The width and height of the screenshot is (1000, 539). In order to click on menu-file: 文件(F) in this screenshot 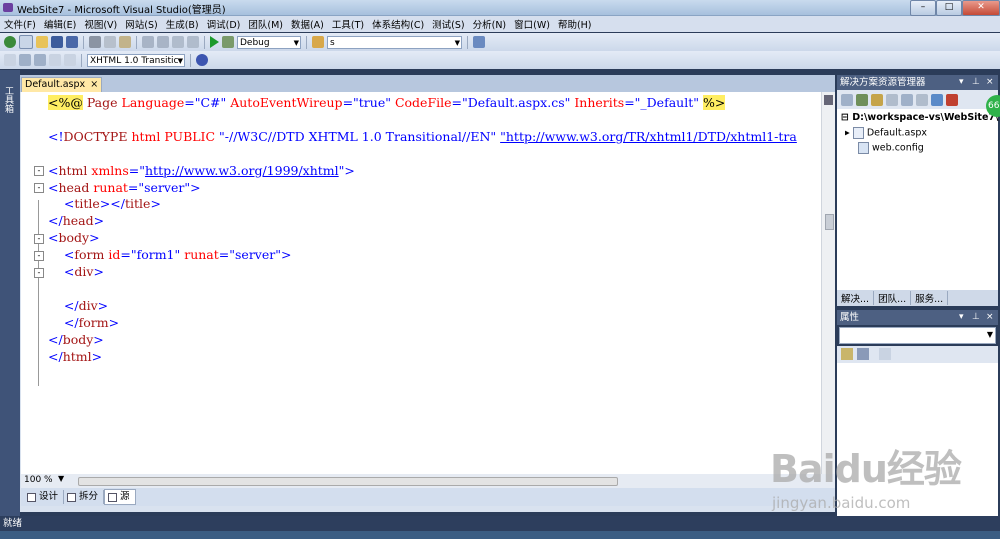, I will do `click(20, 24)`.